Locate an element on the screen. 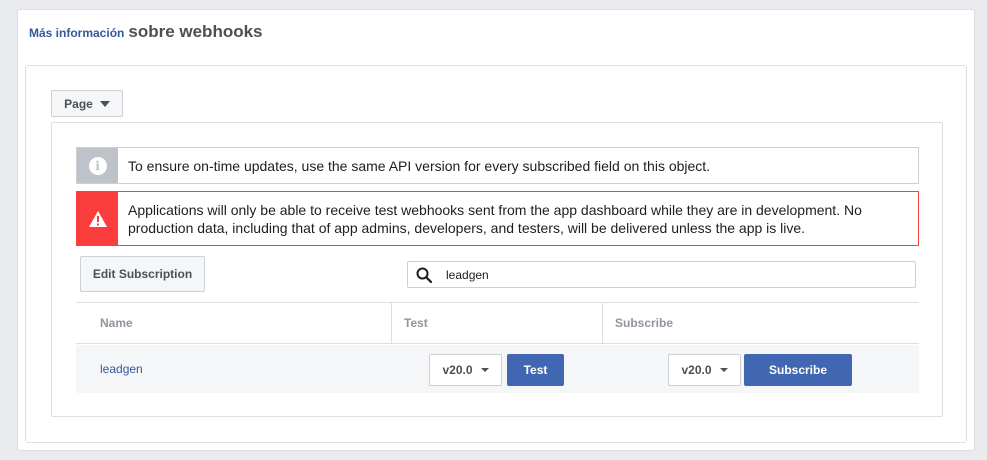  test-version-select: v20.0 is located at coordinates (465, 370).